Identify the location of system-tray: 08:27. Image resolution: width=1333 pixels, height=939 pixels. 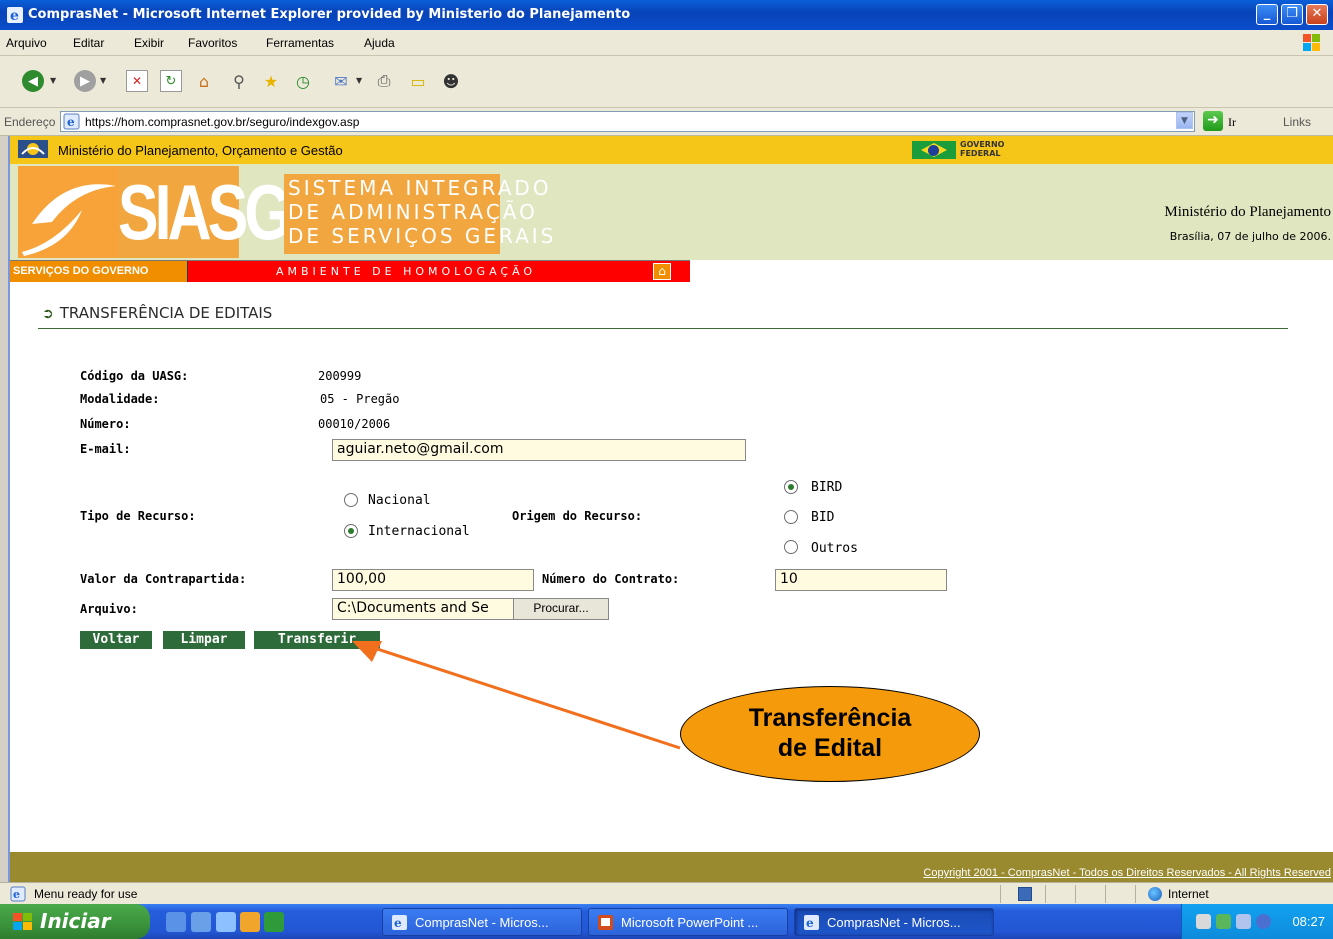
(1257, 921).